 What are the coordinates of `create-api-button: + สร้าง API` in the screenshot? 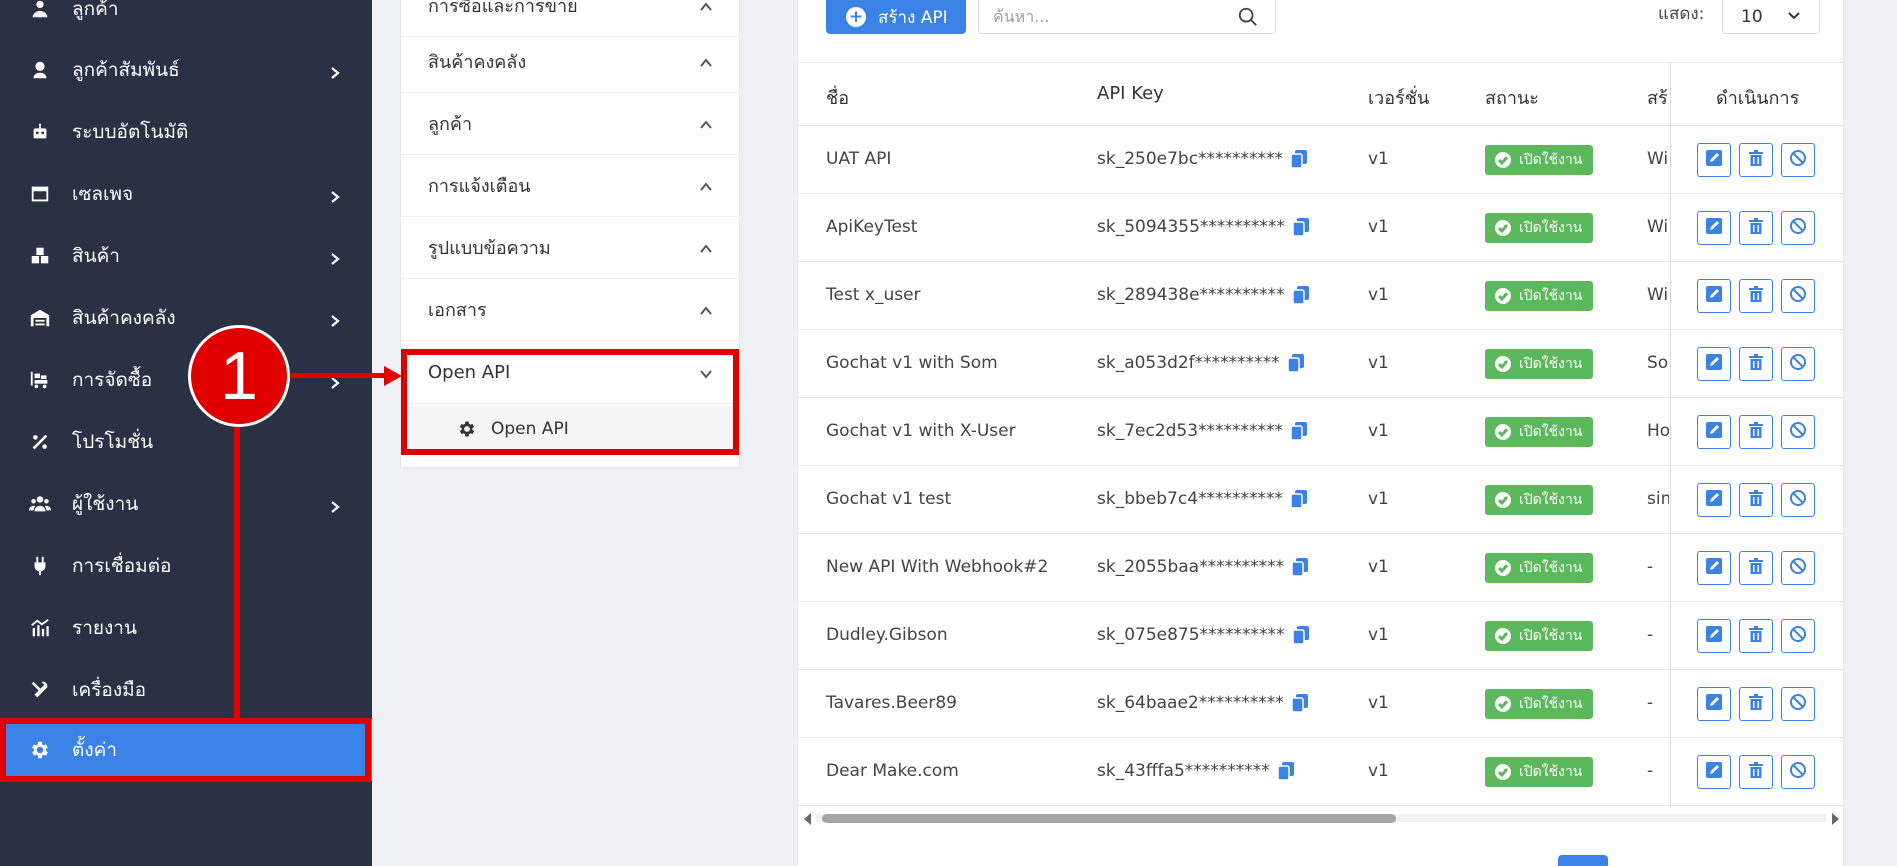 It's located at (896, 17).